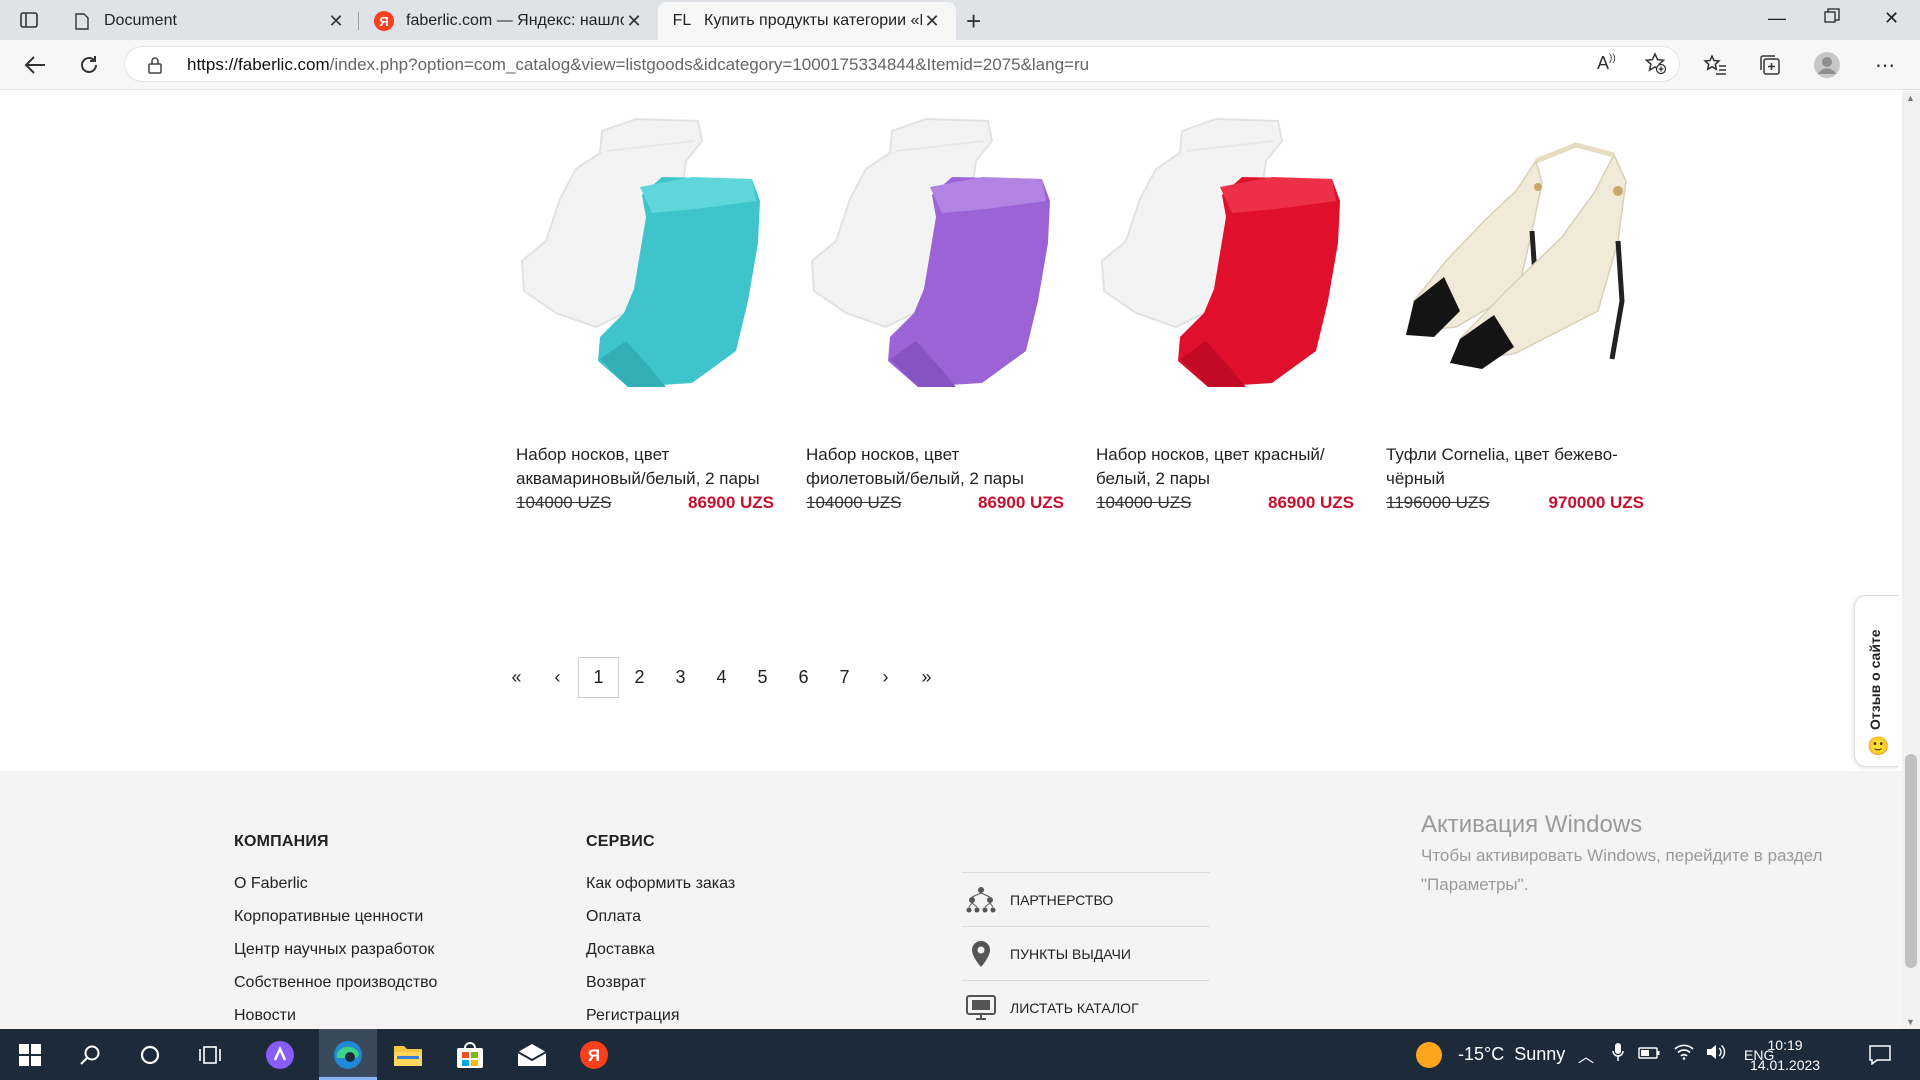  What do you see at coordinates (335, 982) in the screenshot?
I see `footer-link: Собственное производство` at bounding box center [335, 982].